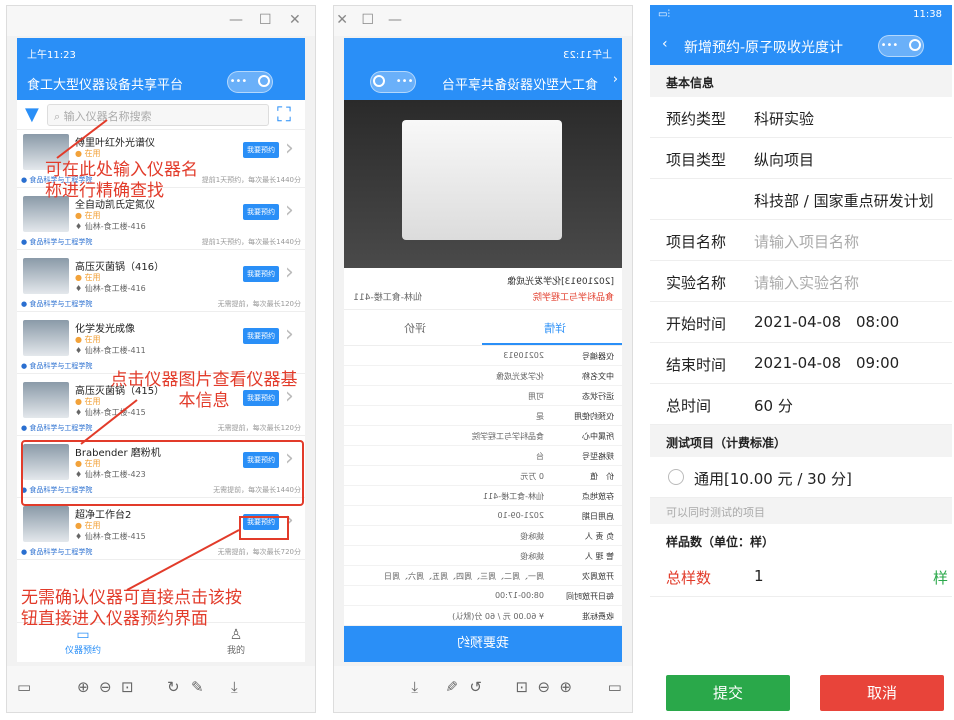  I want to click on form-row: 项目类型 纵向项目, so click(801, 158).